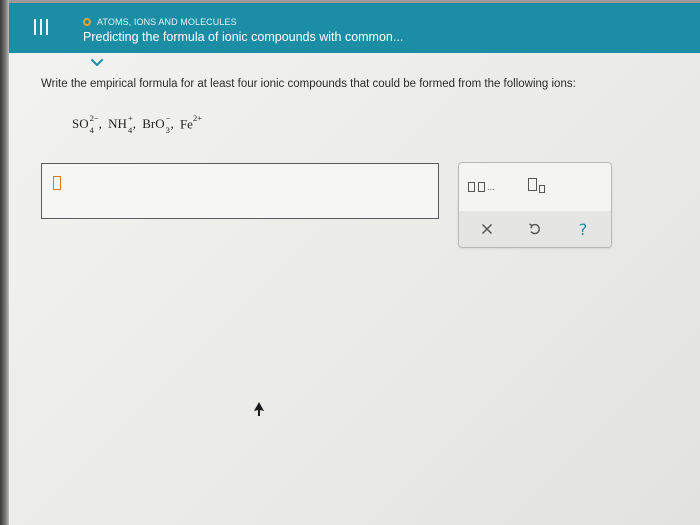 Image resolution: width=700 pixels, height=525 pixels. I want to click on screen-left-bezel, so click(4, 262).